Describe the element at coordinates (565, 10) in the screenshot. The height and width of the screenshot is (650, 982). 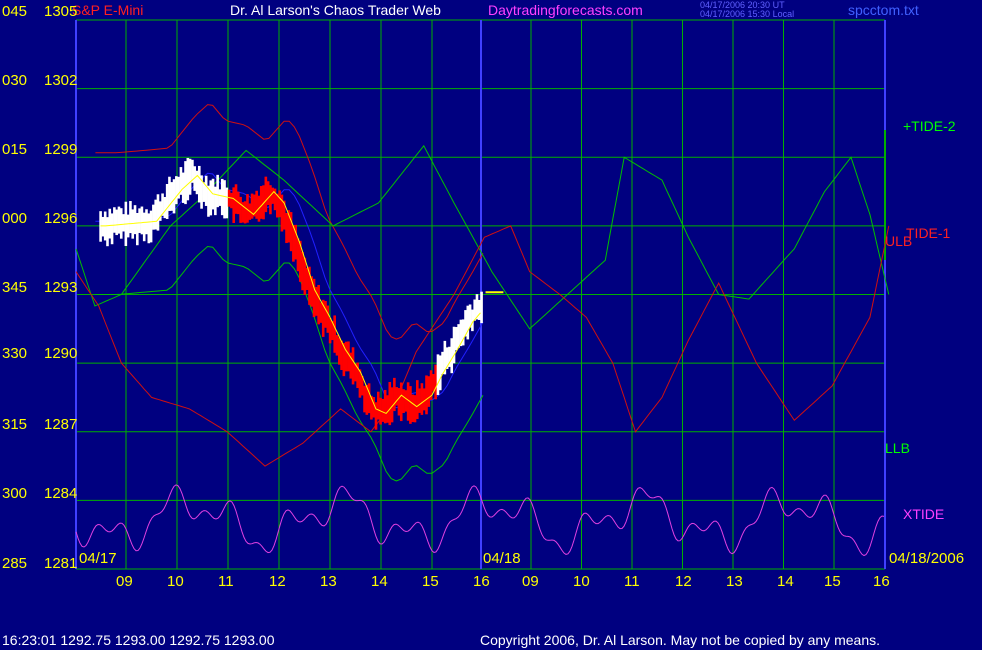
I see `site-link: Daytradingforecasts.com` at that location.